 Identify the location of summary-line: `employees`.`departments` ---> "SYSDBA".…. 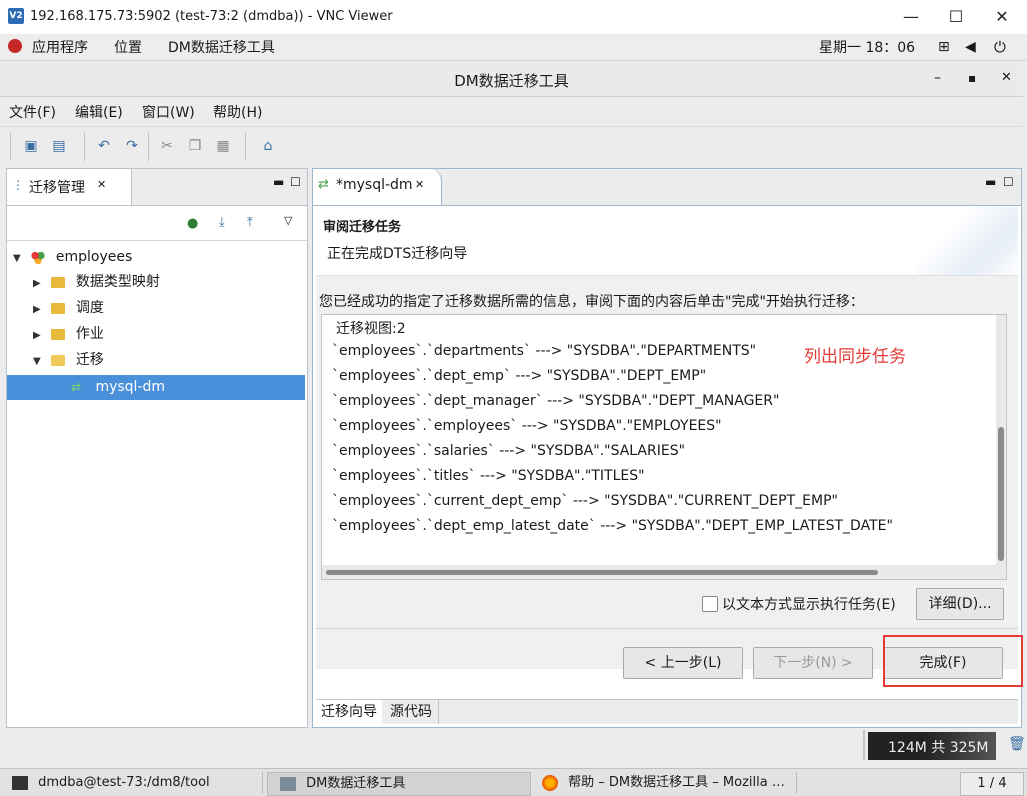
(544, 351).